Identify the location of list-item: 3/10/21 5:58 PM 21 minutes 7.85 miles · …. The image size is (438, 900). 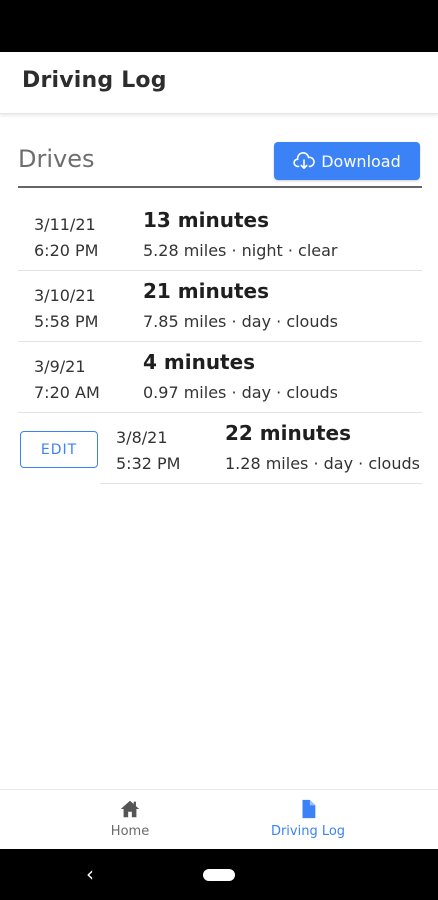
(219, 306).